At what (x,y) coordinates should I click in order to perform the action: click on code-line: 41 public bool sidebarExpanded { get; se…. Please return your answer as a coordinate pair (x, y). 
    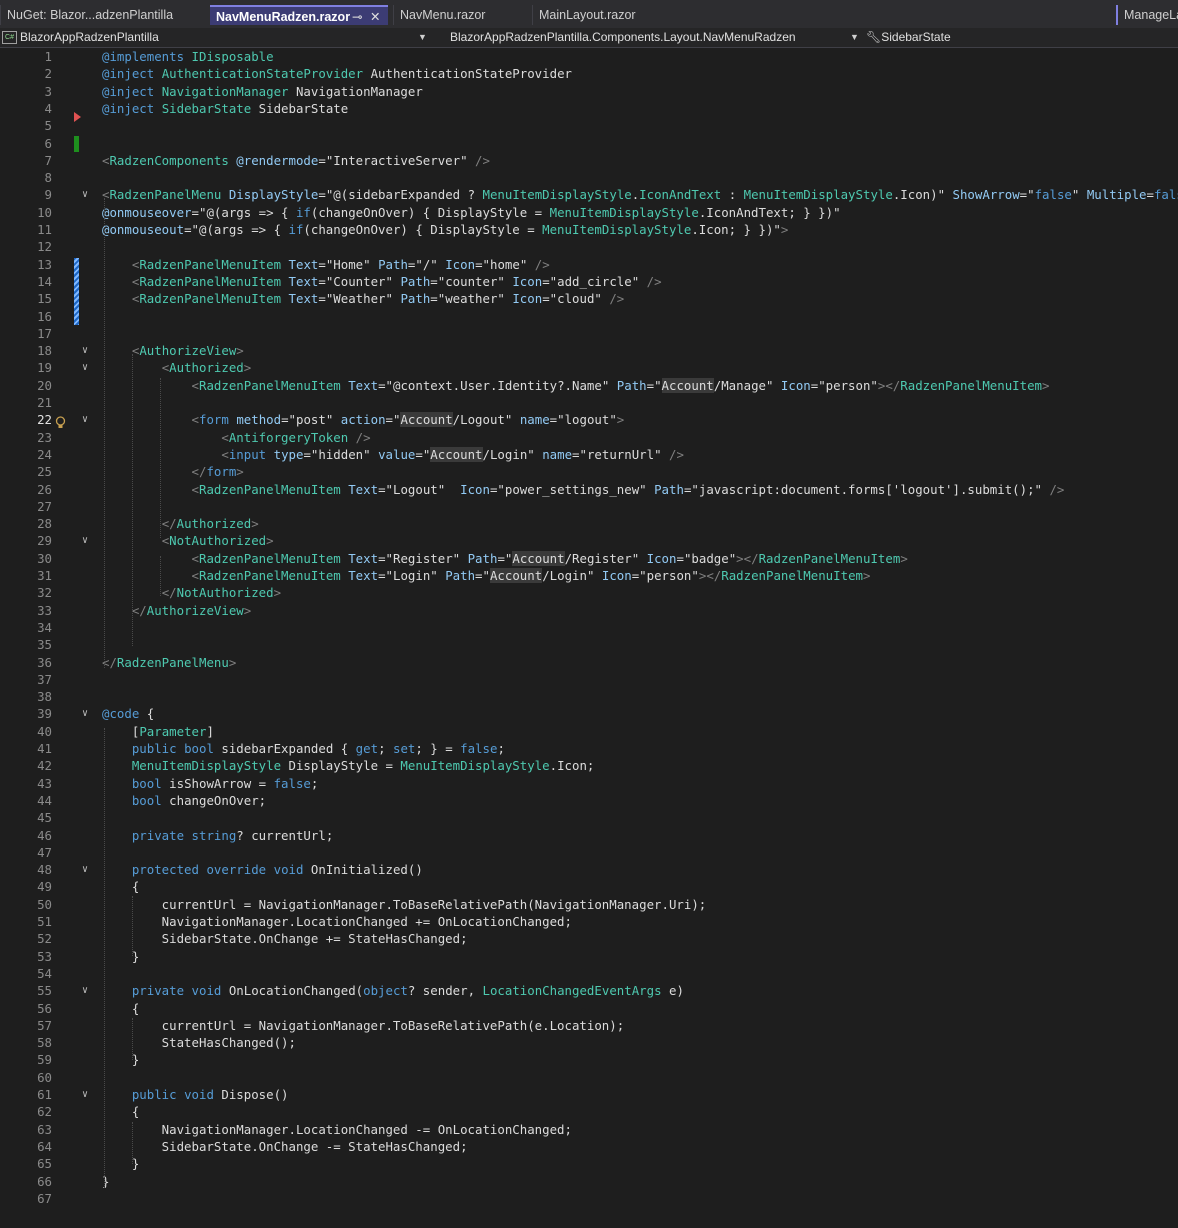
    Looking at the image, I should click on (589, 748).